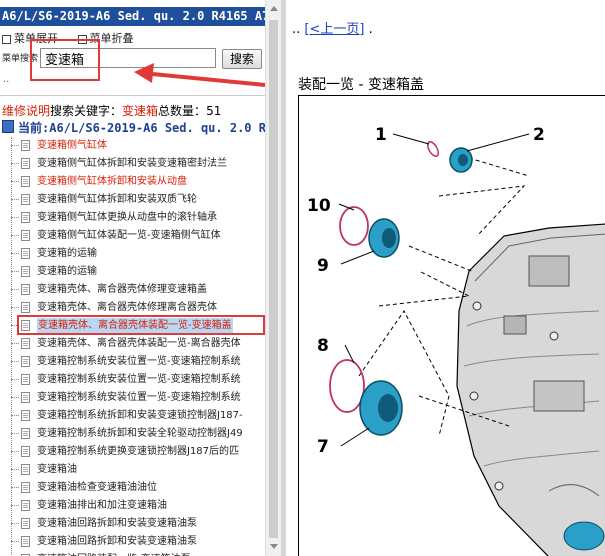 The image size is (605, 556). What do you see at coordinates (57, 470) in the screenshot?
I see `tree-item-label: 变速箱油` at bounding box center [57, 470].